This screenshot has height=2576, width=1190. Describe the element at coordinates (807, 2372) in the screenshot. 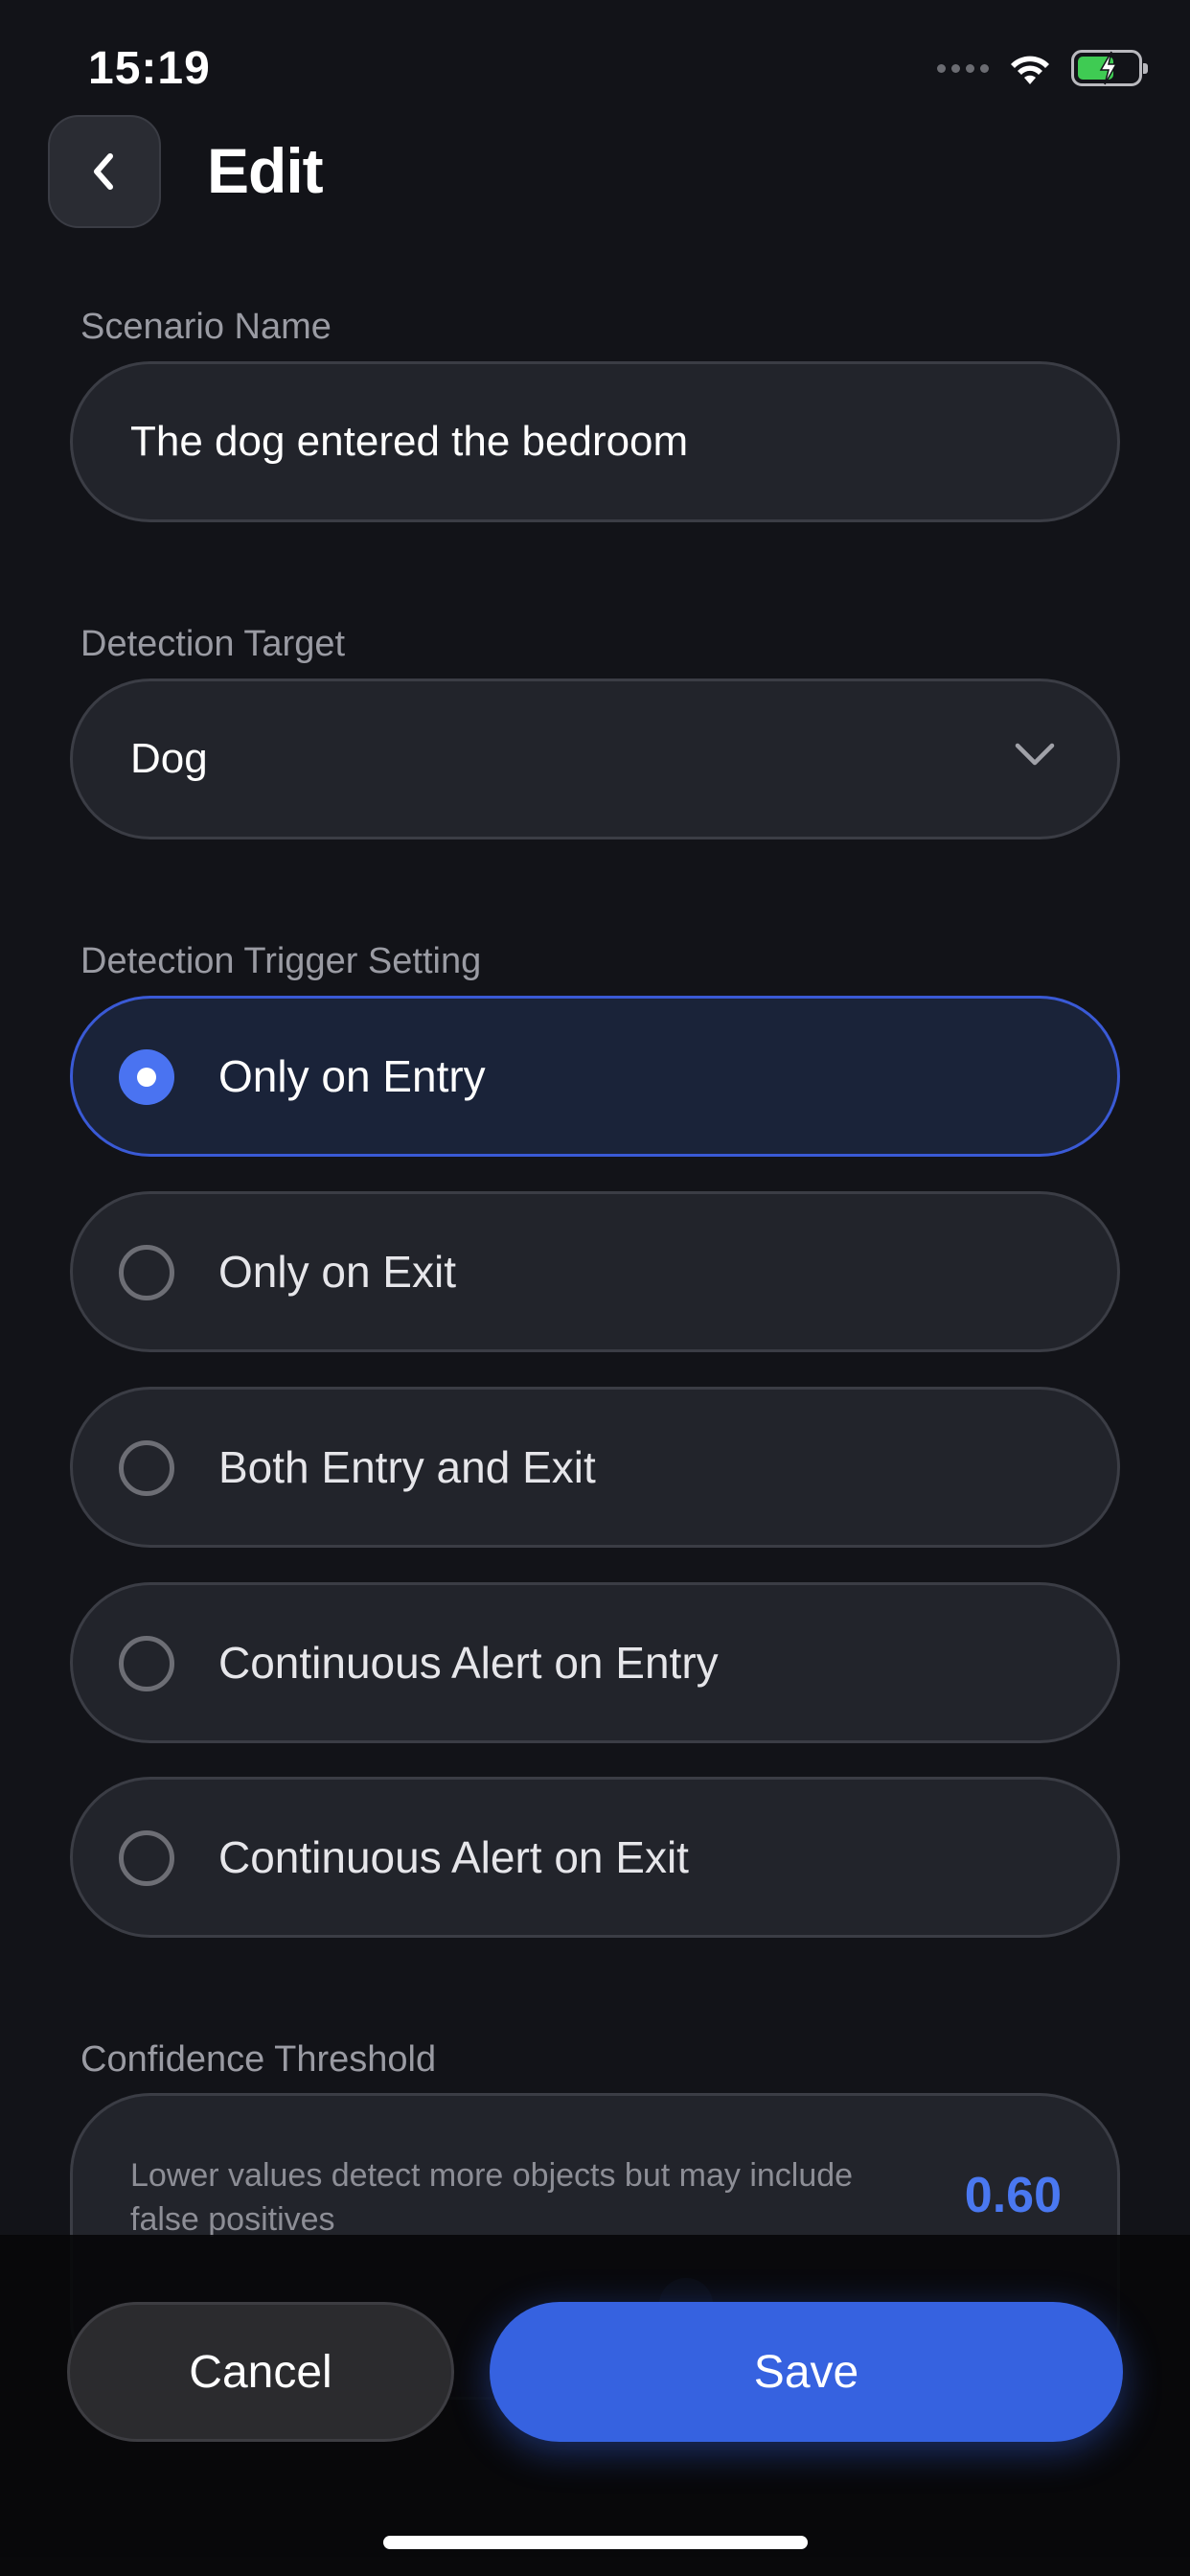

I see `save-button: Save` at that location.